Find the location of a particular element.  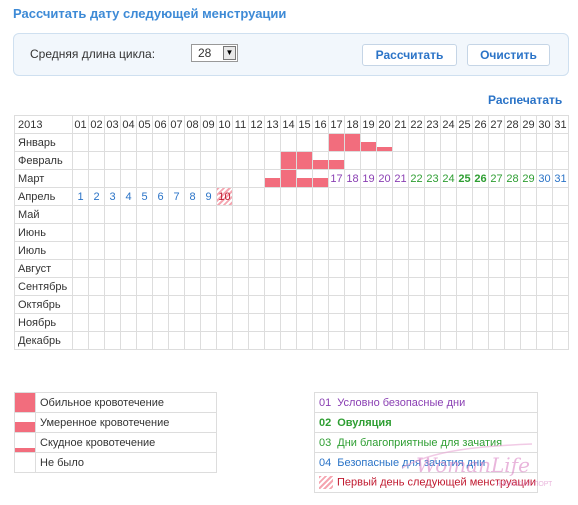

day-cell: 6 is located at coordinates (160, 196).